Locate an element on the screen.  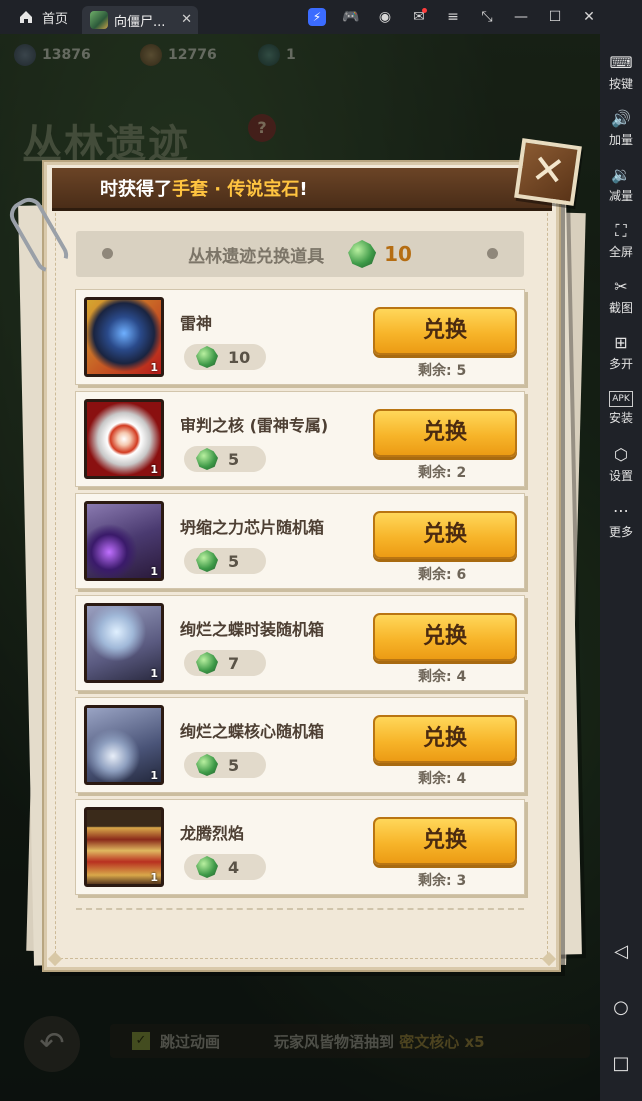
item-name: 坍缩之力芯片随机箱 is located at coordinates (252, 527).